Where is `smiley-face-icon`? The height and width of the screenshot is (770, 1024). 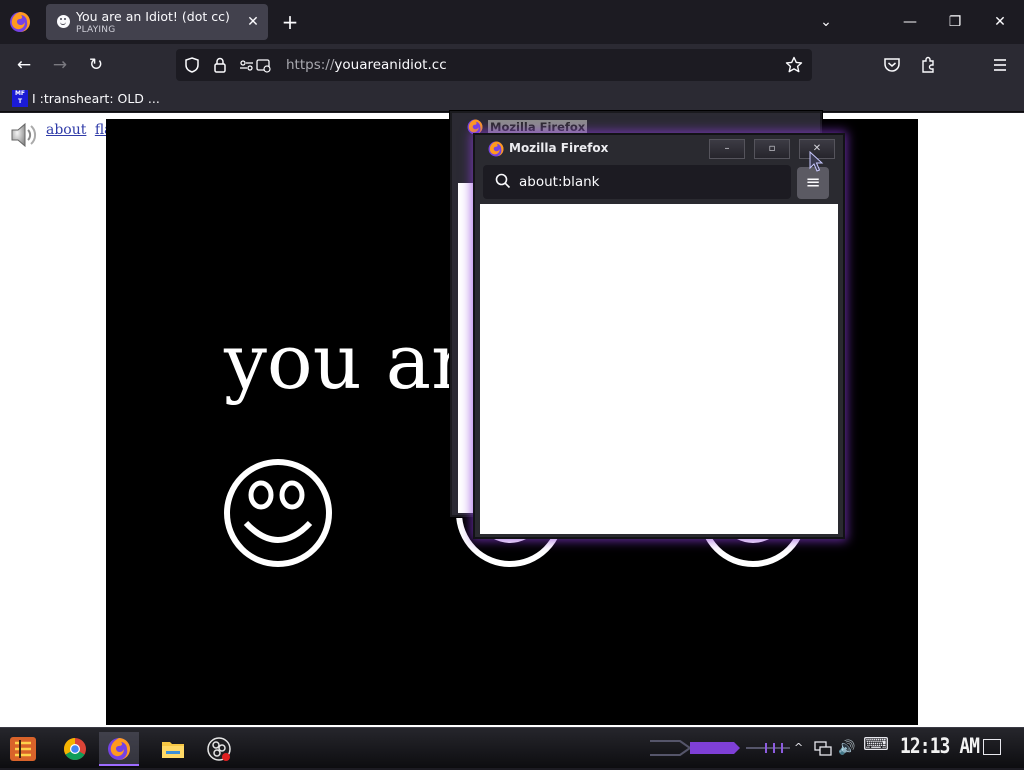 smiley-face-icon is located at coordinates (278, 513).